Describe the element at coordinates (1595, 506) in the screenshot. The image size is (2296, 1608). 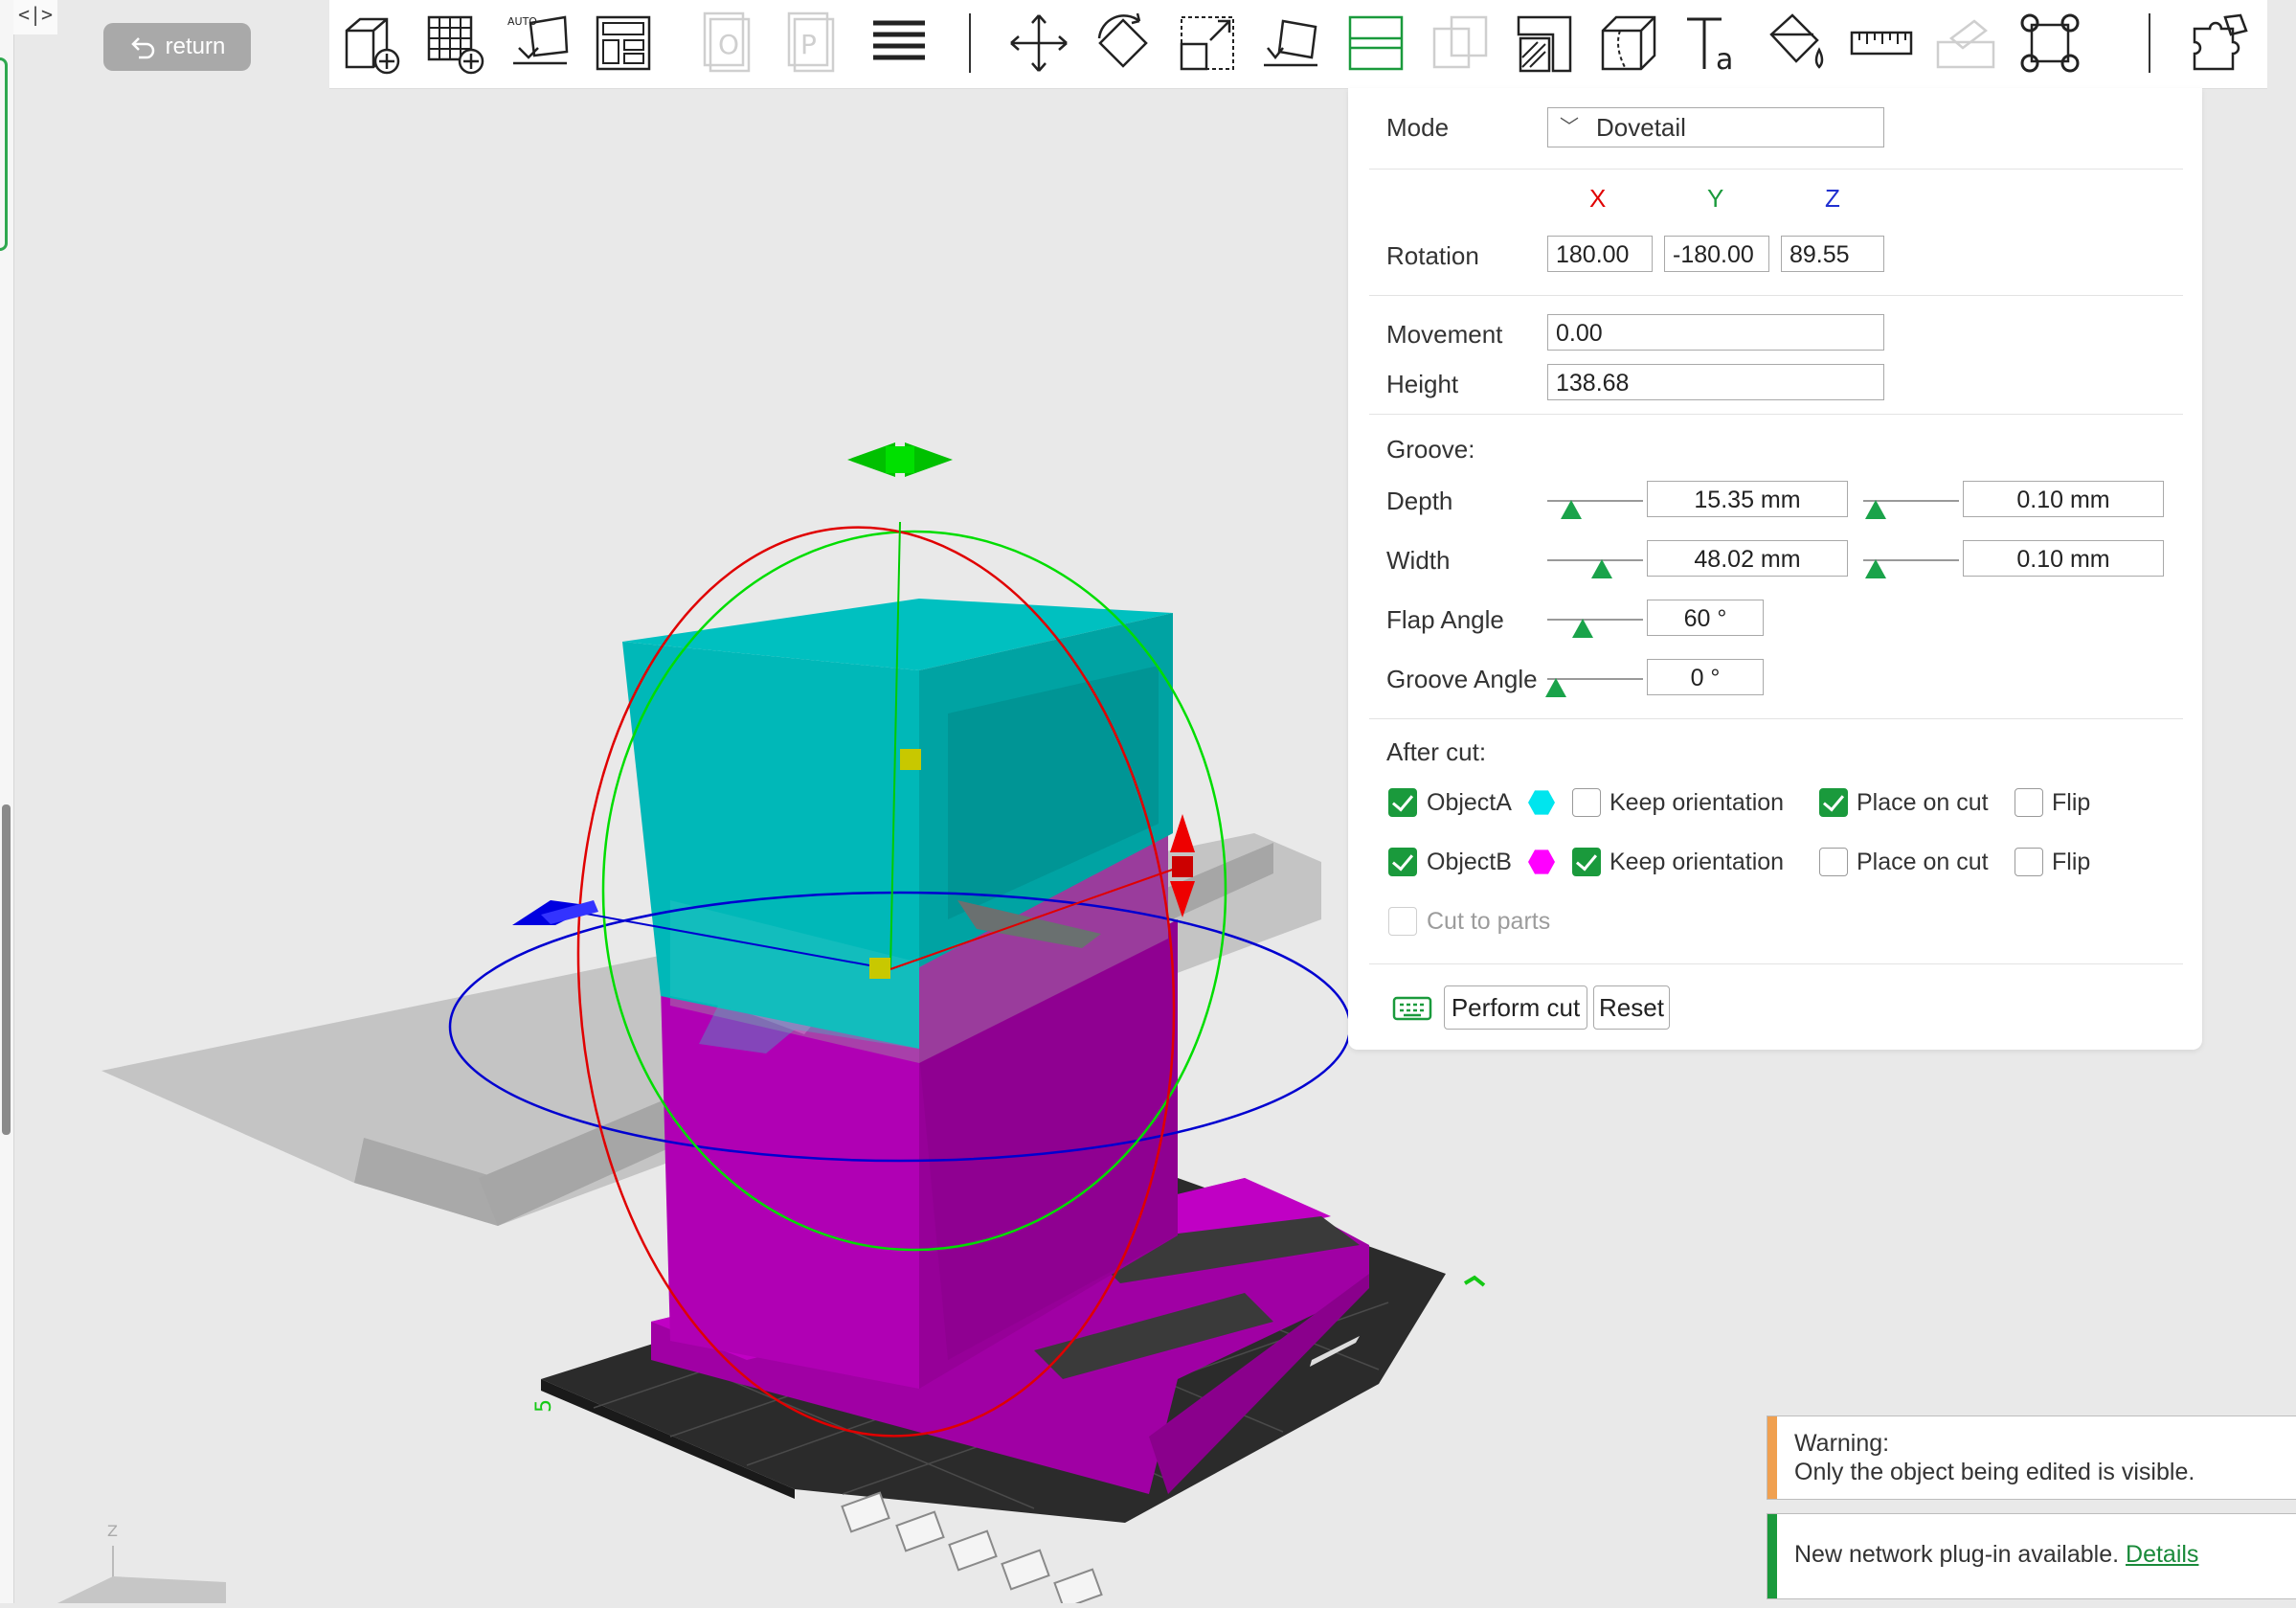
I see `depth-slider` at that location.